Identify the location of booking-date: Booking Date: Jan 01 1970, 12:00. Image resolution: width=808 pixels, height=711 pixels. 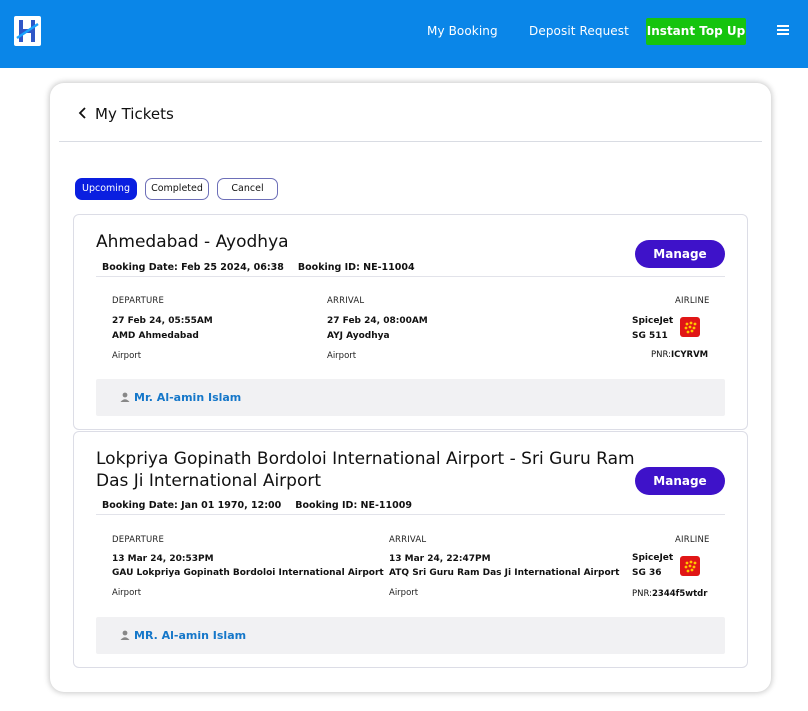
(192, 505).